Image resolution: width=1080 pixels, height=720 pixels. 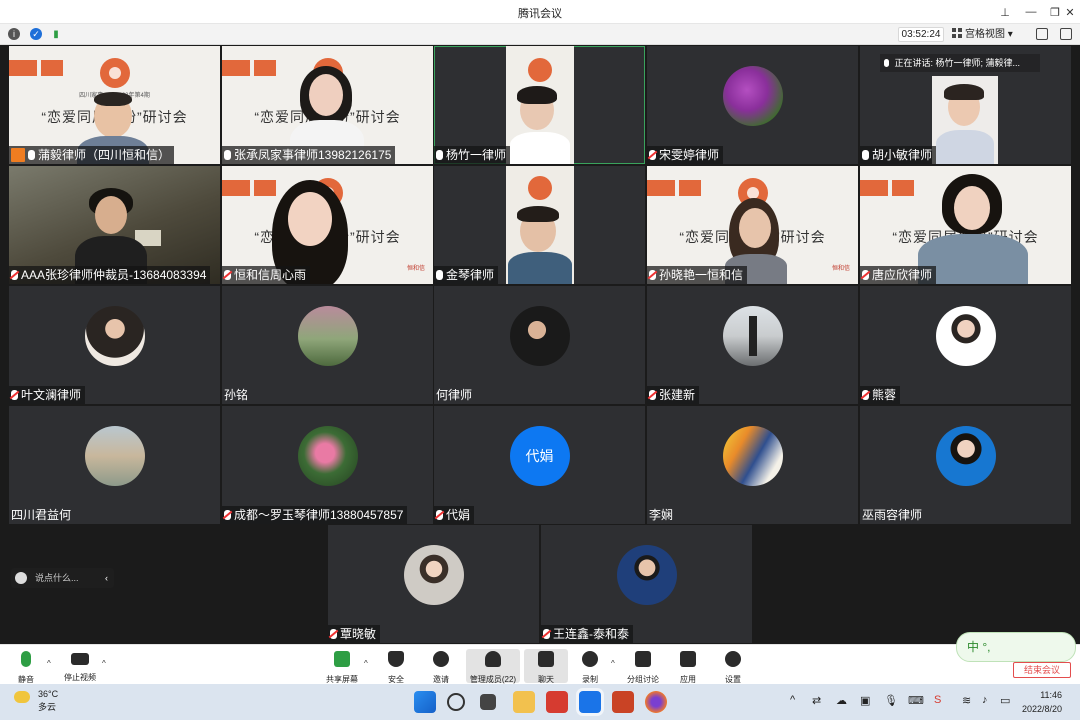 I want to click on participant-tile: “恋爱同居纠纷”研讨会 恒和信 孙晓艳一恒和信, so click(x=752, y=225).